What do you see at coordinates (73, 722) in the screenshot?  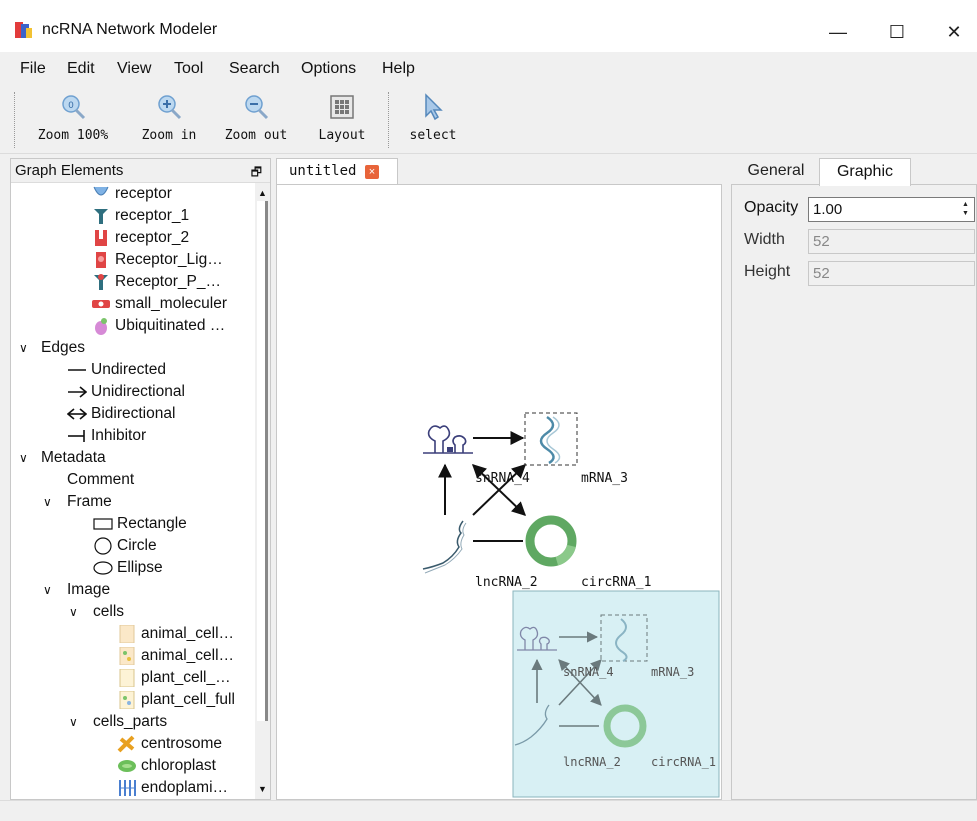 I see `cells-parts-collapse-caret: ∨` at bounding box center [73, 722].